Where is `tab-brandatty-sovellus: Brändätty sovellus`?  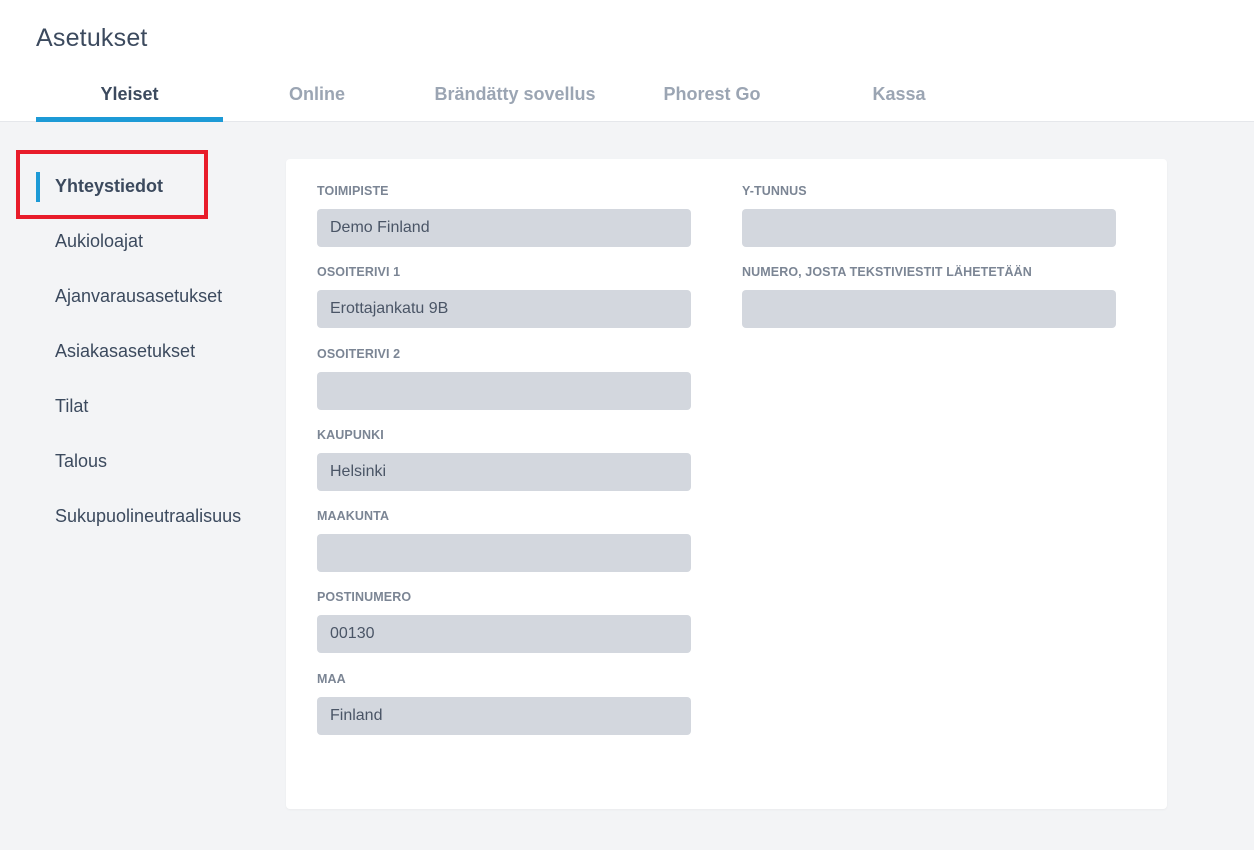
tab-brandatty-sovellus: Brändätty sovellus is located at coordinates (515, 94).